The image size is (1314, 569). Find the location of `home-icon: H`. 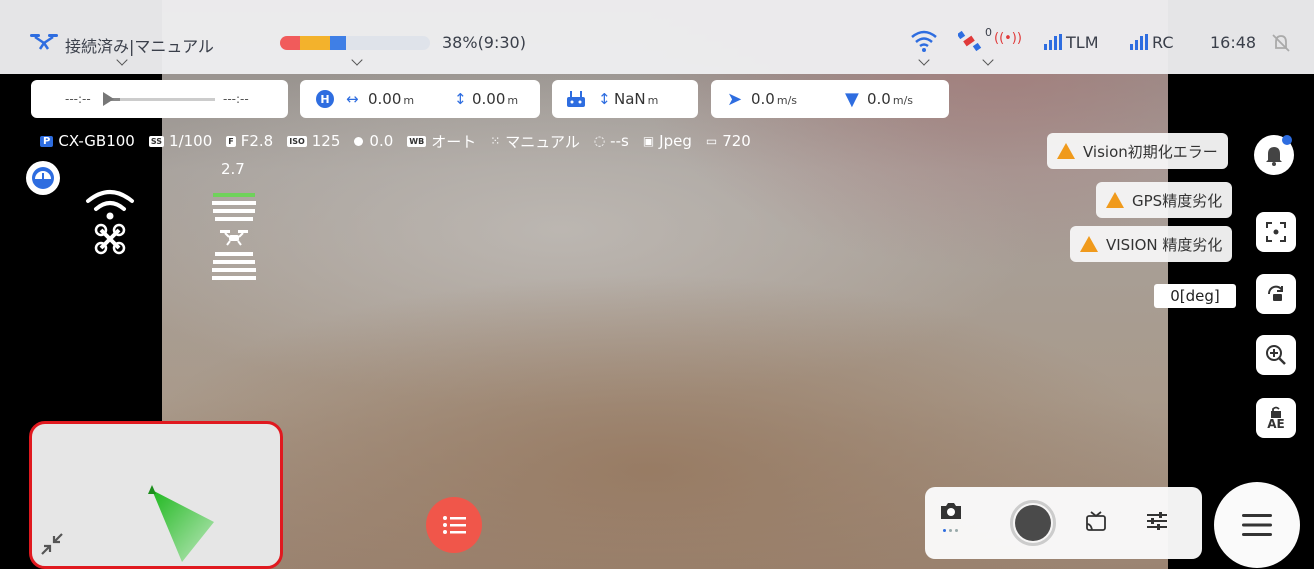

home-icon: H is located at coordinates (325, 99).